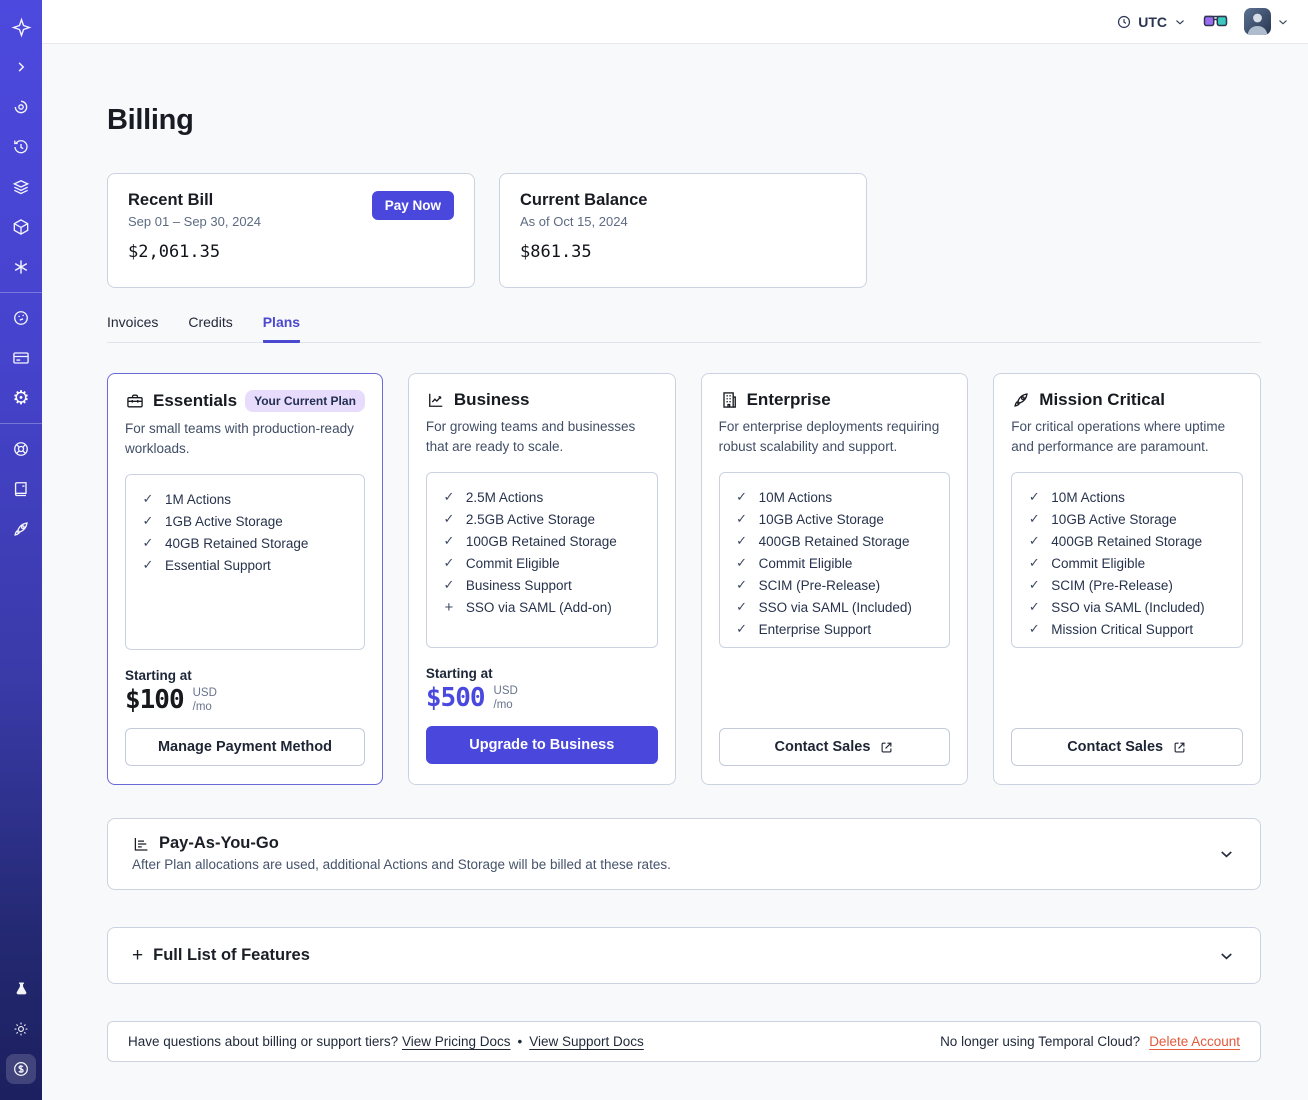  What do you see at coordinates (1194, 1041) in the screenshot?
I see `delete-account-link: Delete Account` at bounding box center [1194, 1041].